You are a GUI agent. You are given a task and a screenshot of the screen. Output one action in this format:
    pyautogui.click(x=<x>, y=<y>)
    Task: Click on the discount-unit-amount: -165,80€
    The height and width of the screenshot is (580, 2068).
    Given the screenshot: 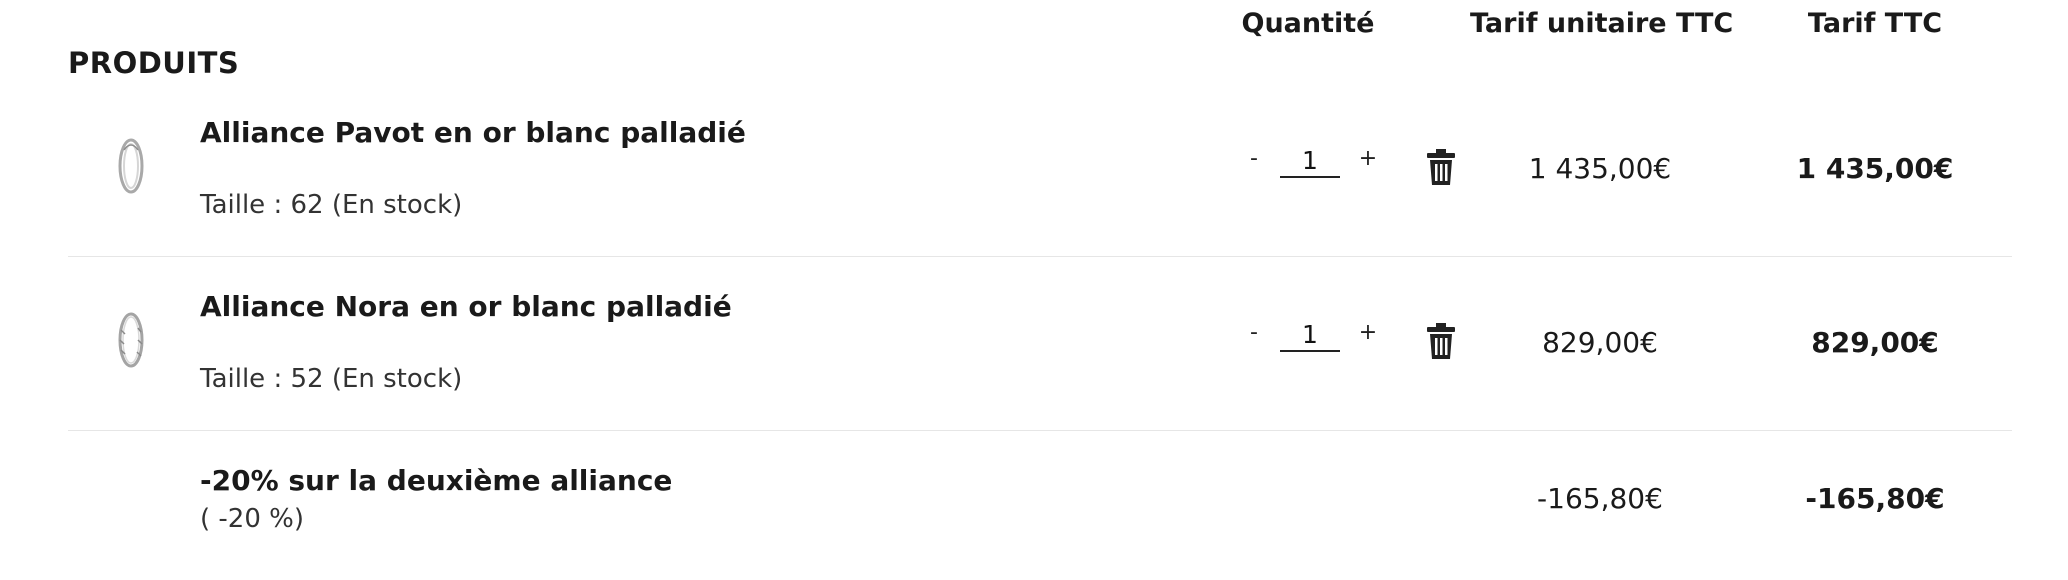 What is the action you would take?
    pyautogui.click(x=1600, y=498)
    